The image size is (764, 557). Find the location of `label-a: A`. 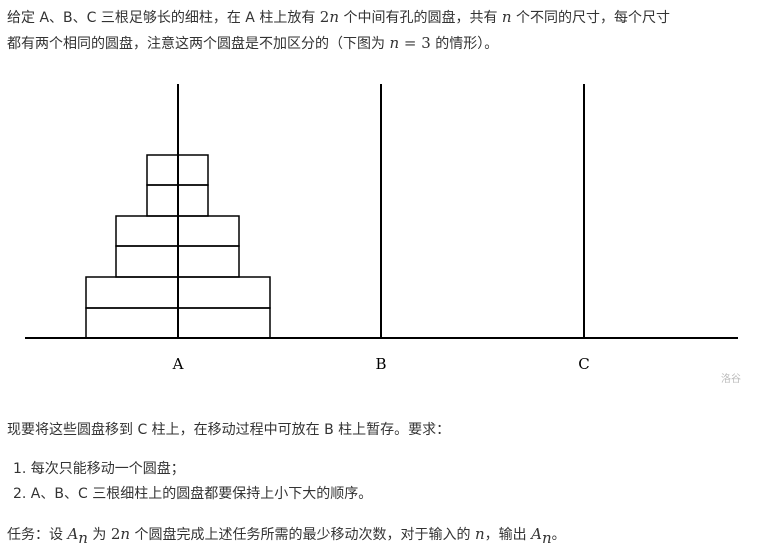

label-a: A is located at coordinates (178, 364).